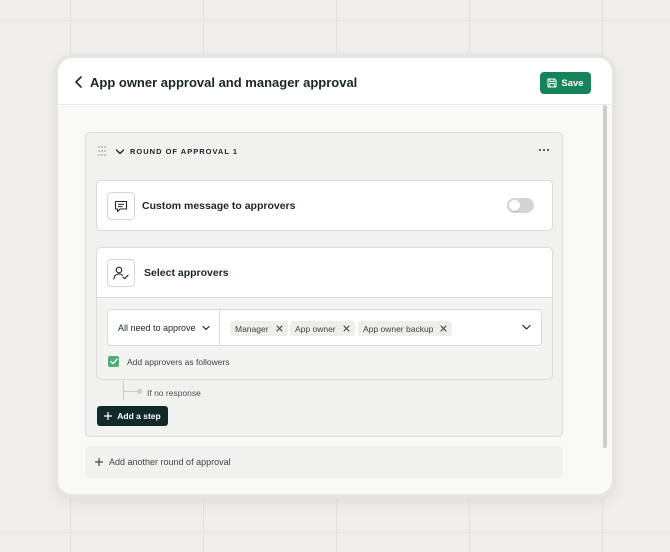  Describe the element at coordinates (526, 327) in the screenshot. I see `approvers-dropdown-chevron-icon` at that location.